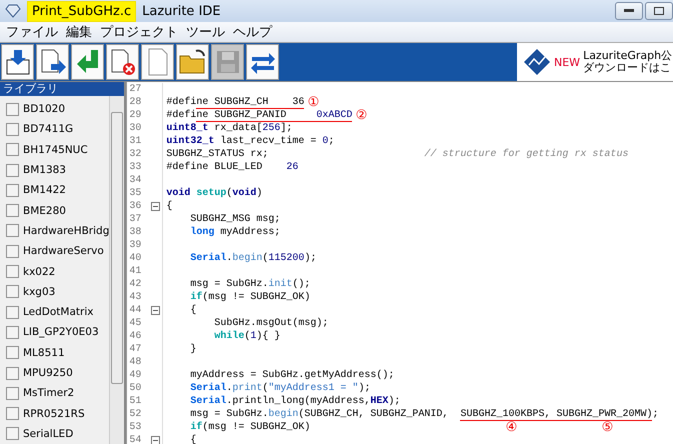 The height and width of the screenshot is (444, 673). I want to click on menu-item: 編集, so click(79, 32).